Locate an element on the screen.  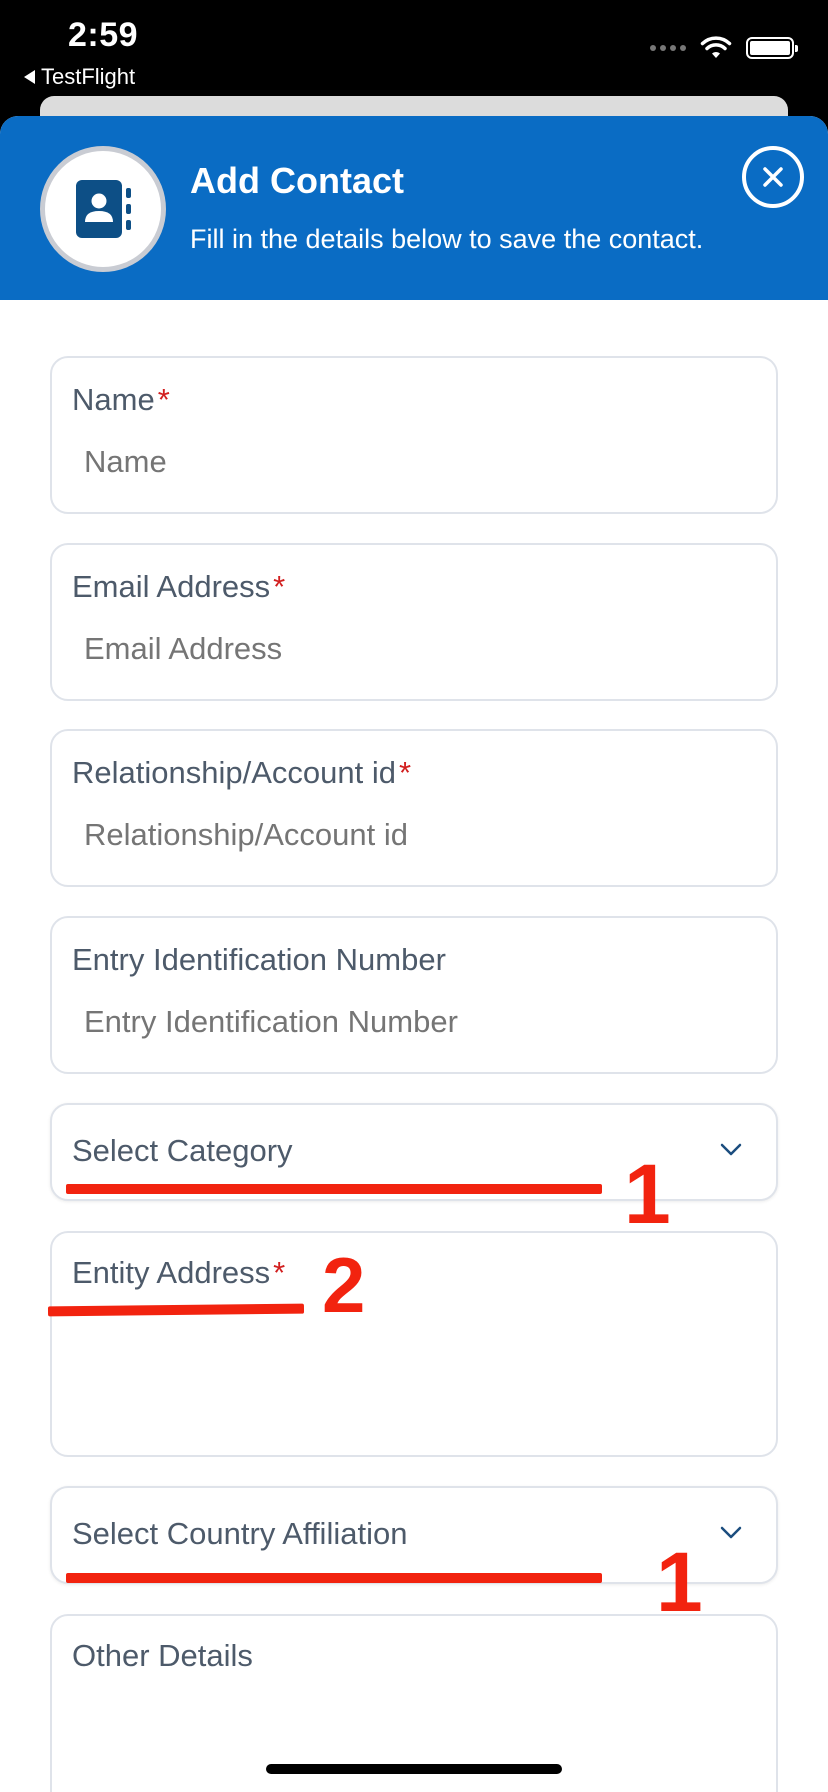
entity-address-label: Entity Address* is located at coordinates (179, 1272).